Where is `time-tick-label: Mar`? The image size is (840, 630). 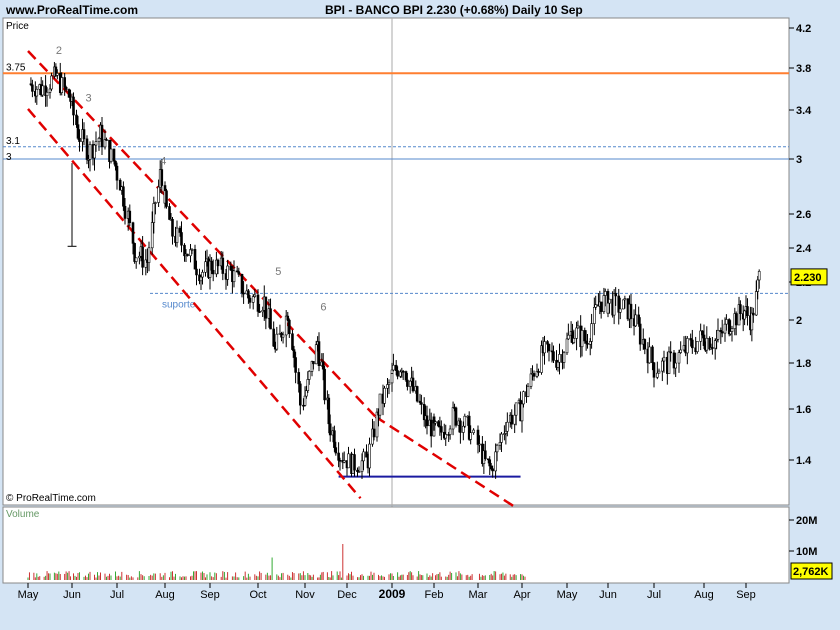
time-tick-label: Mar is located at coordinates (478, 595).